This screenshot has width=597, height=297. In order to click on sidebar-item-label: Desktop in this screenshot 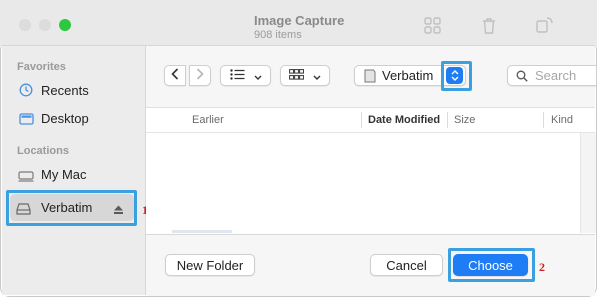, I will do `click(65, 118)`.